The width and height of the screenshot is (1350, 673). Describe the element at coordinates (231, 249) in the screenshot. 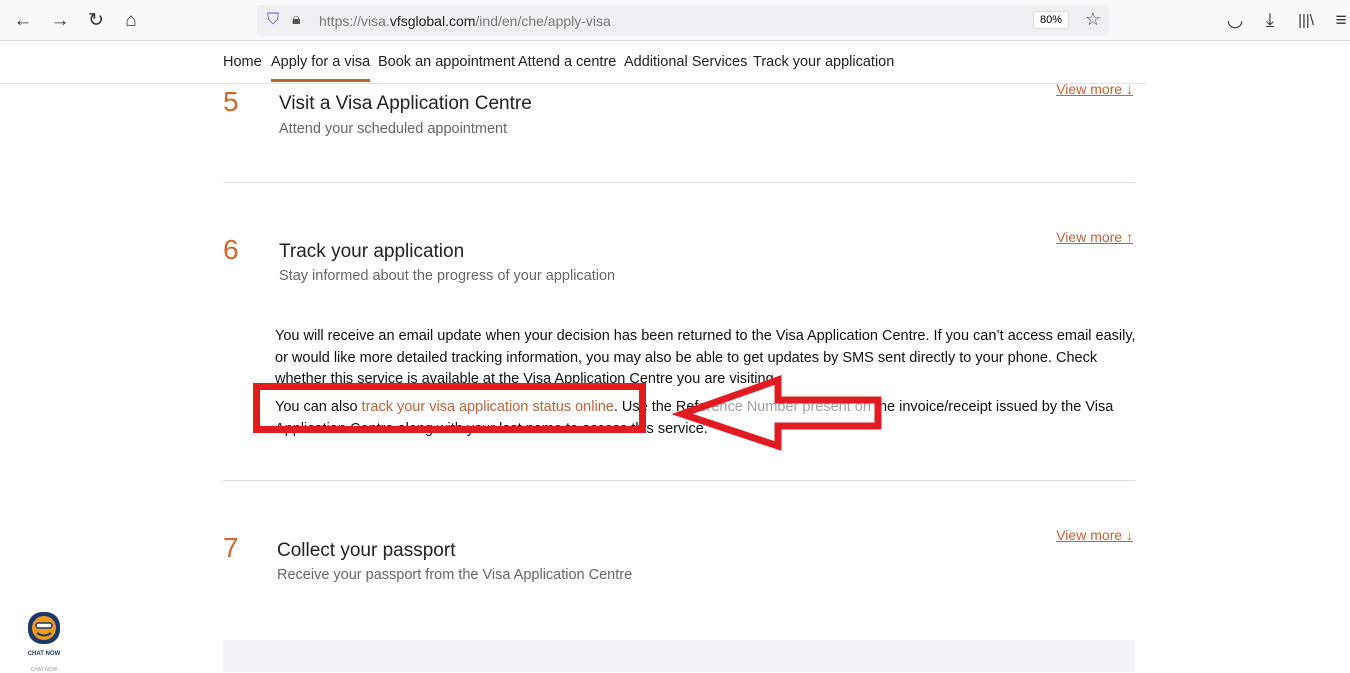

I see `step-number: 6` at that location.